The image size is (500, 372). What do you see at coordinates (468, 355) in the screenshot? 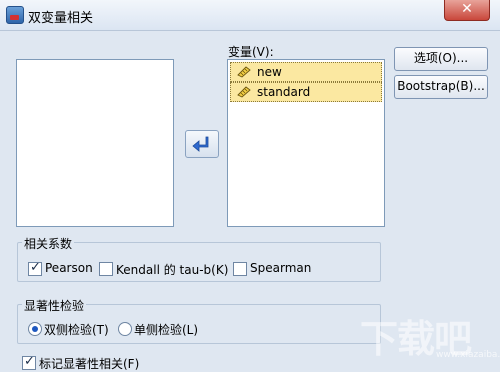
I see `watermark-url: www.xiazaiba.com` at bounding box center [468, 355].